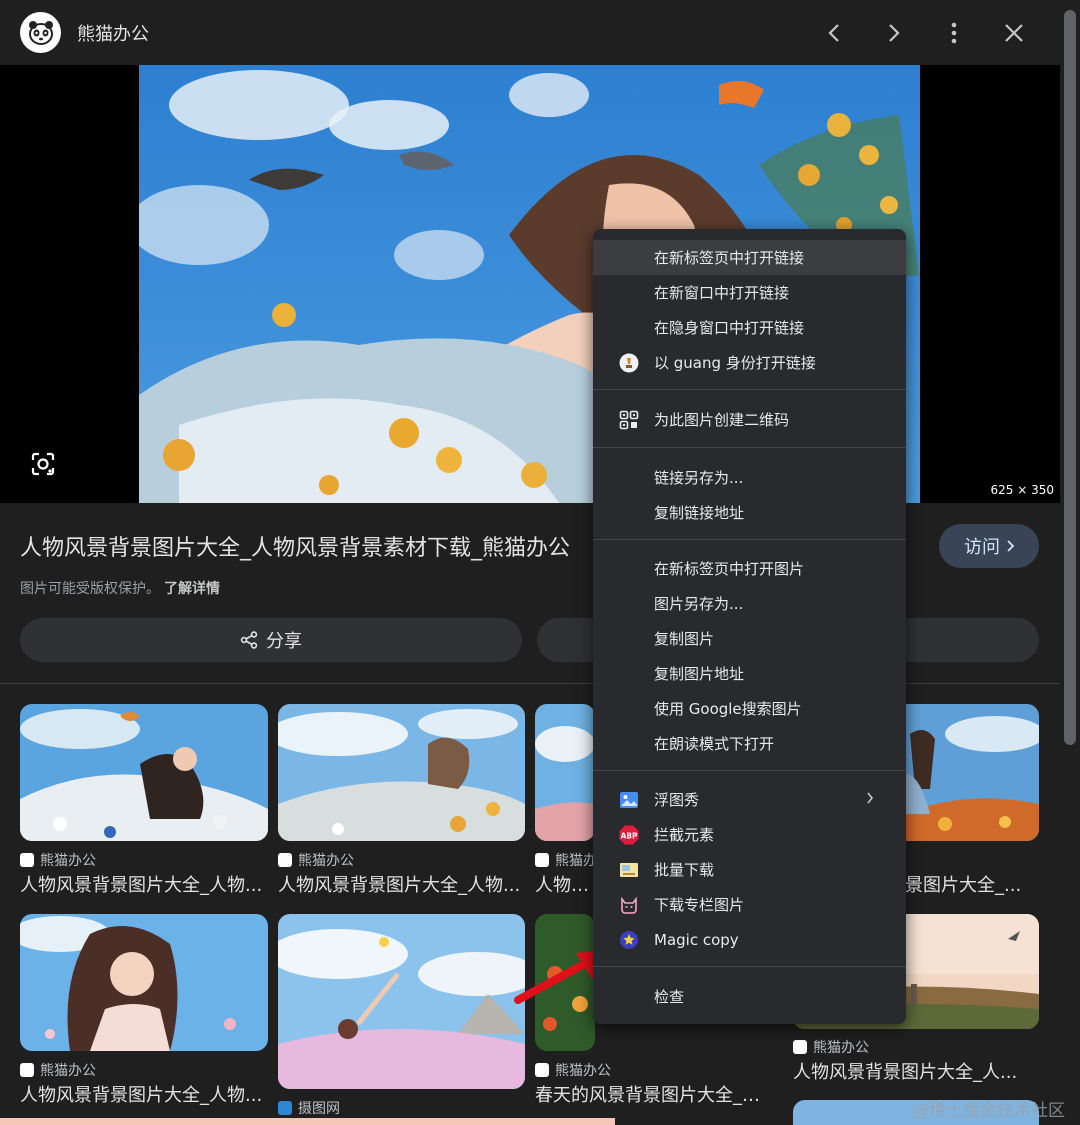 The height and width of the screenshot is (1125, 1080). Describe the element at coordinates (749, 708) in the screenshot. I see `menu-item-search-image-google: 使用 Google搜索图片` at that location.